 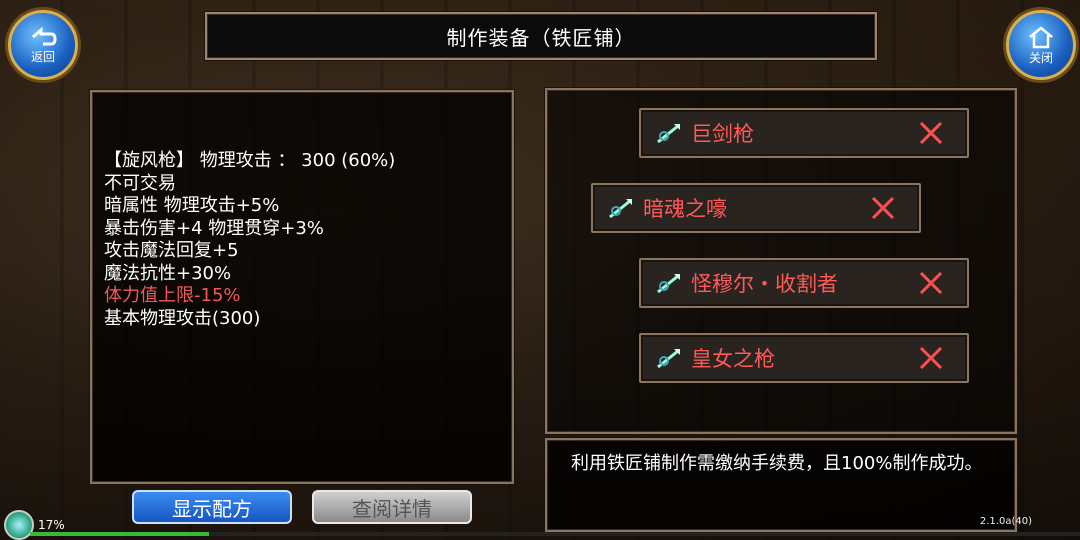 I want to click on item-stat-line: 不可交易, so click(x=140, y=183).